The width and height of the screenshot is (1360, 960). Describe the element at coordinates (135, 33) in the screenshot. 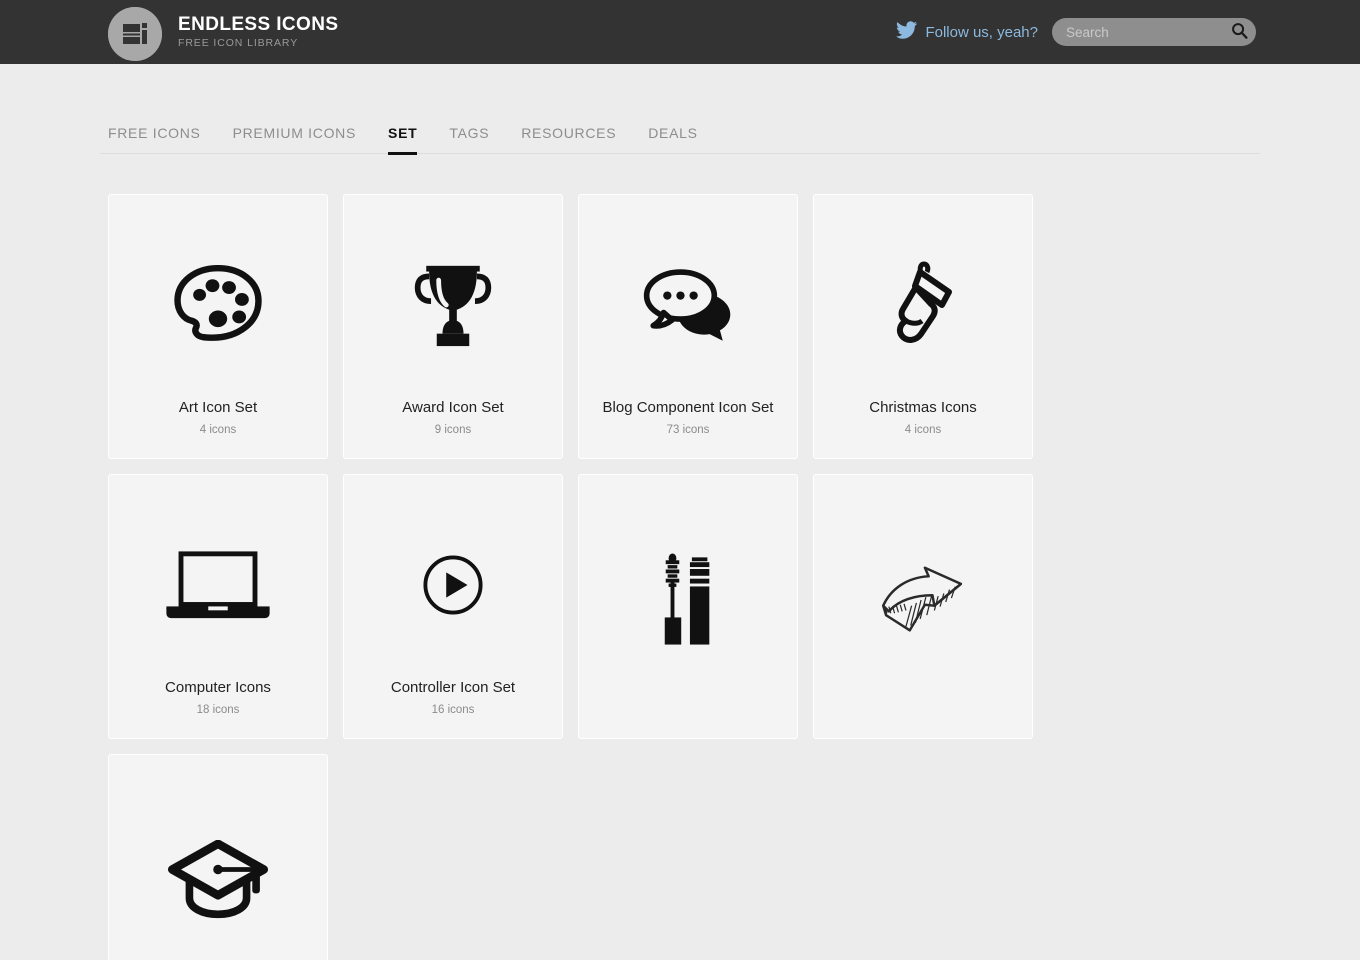

I see `endless-icons-monogram-icon` at that location.